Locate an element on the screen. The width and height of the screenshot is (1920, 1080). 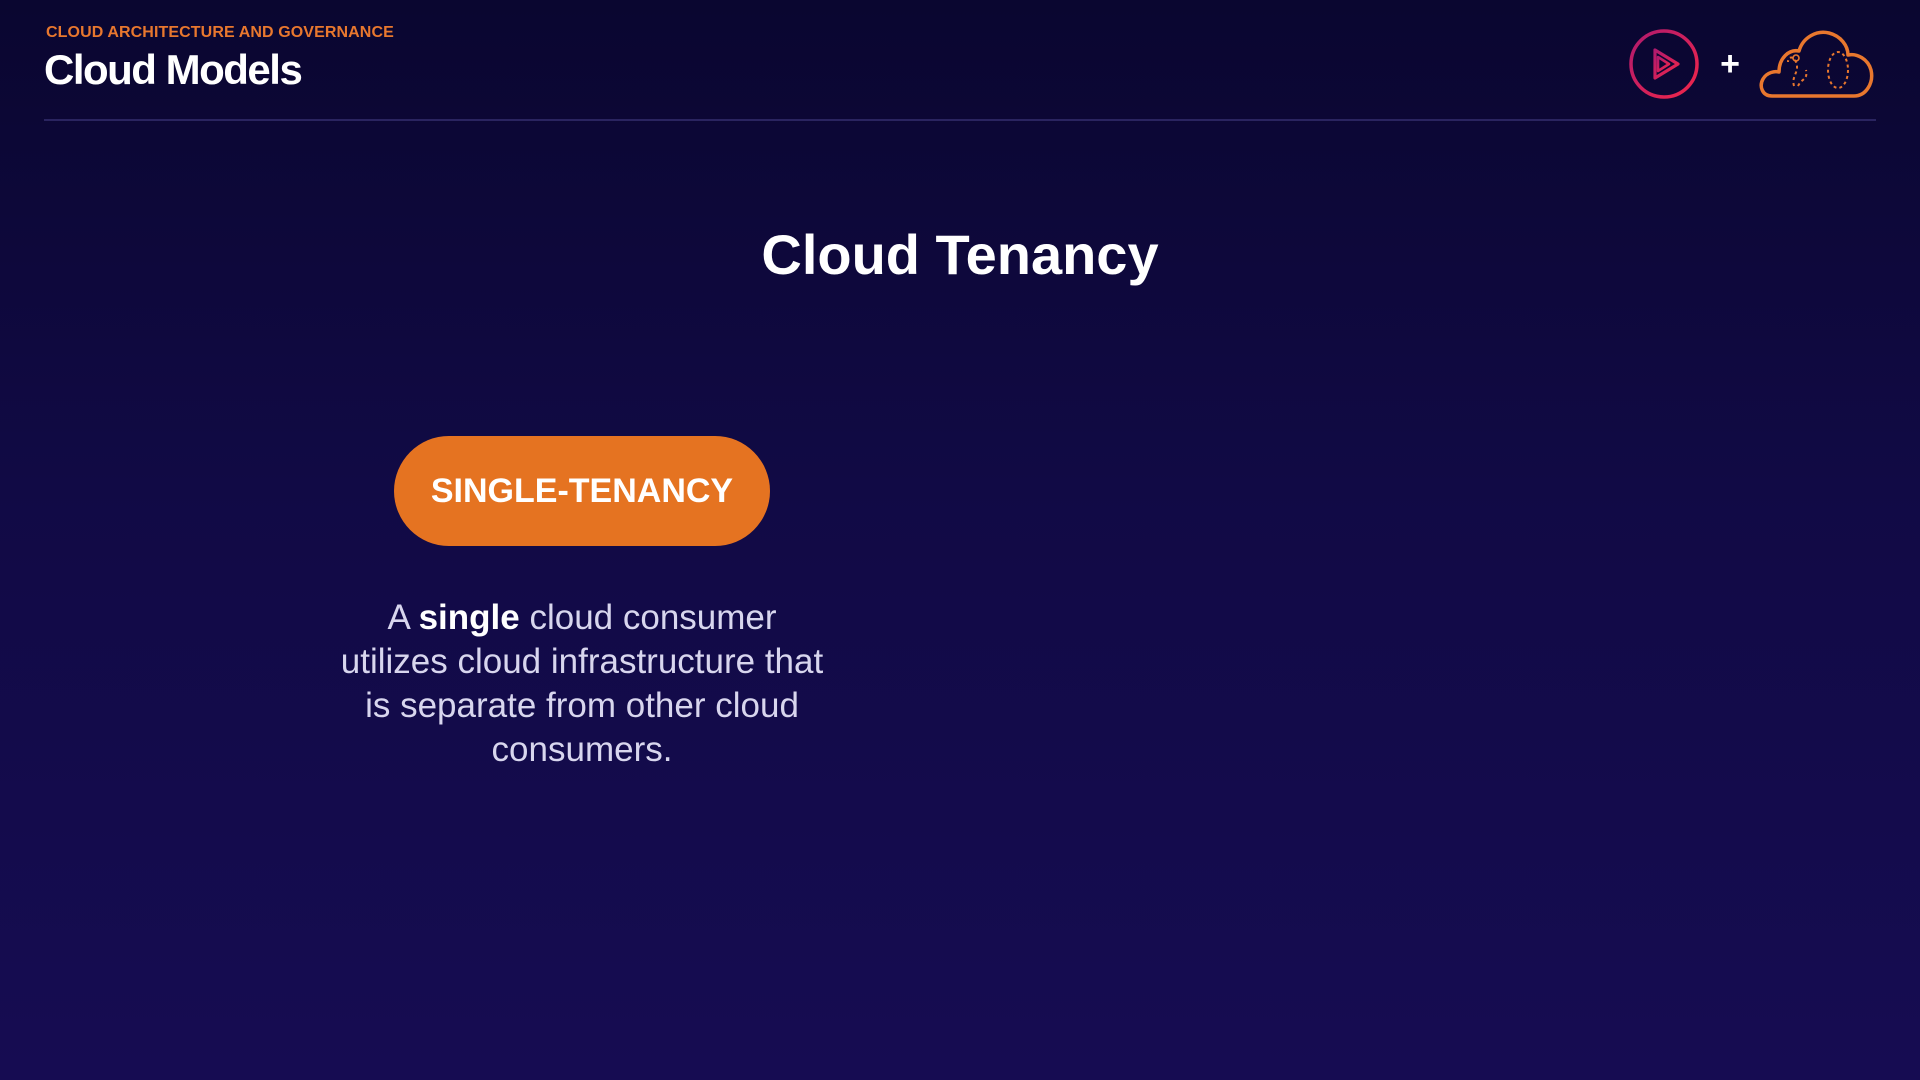
single-tenancy-badge: SINGLE-TENANCY is located at coordinates (582, 491).